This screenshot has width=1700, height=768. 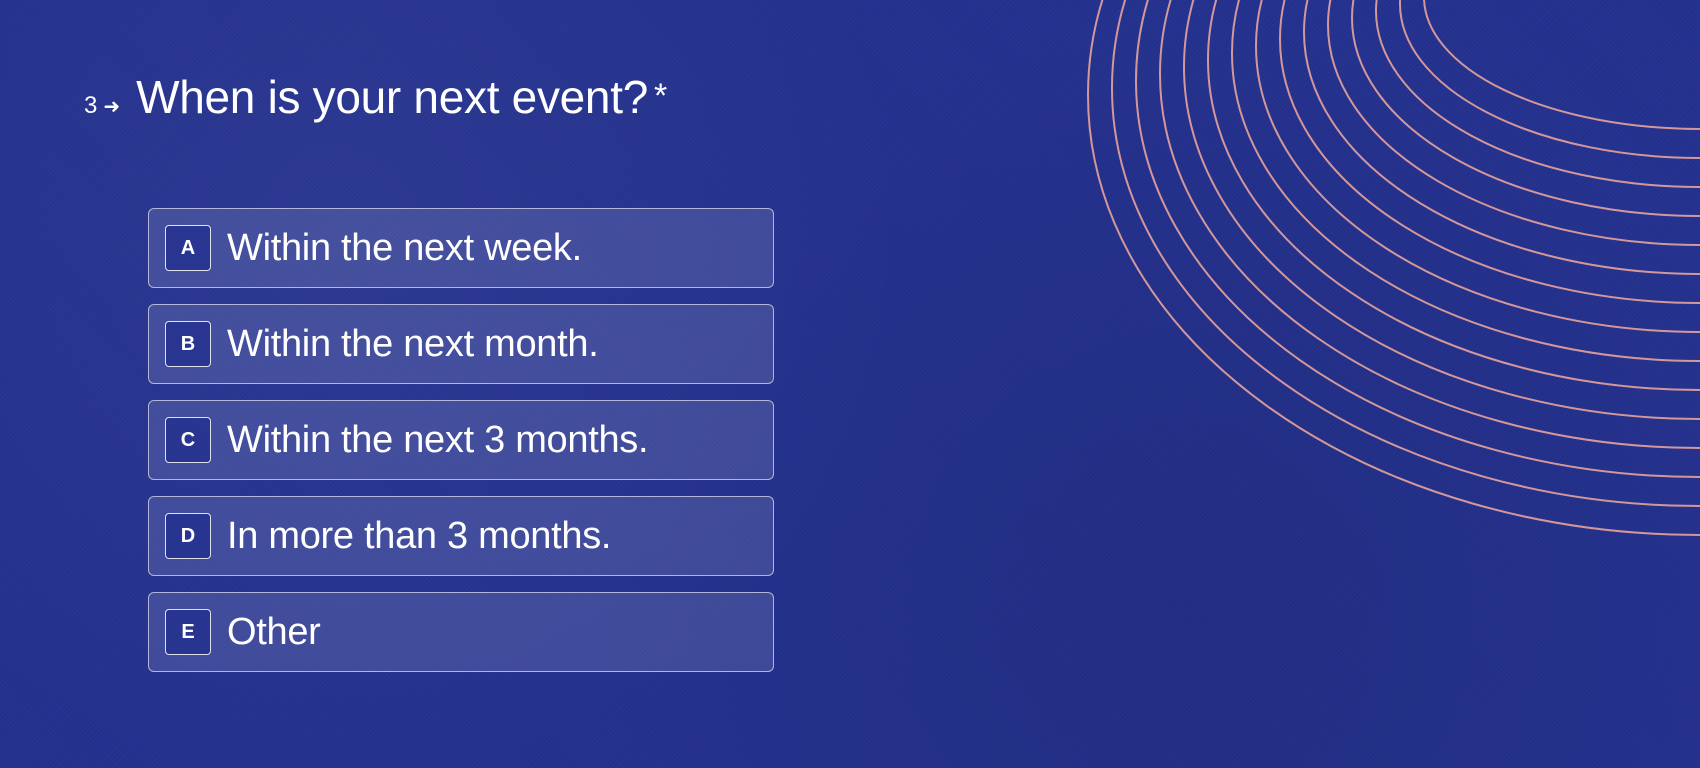 What do you see at coordinates (112, 107) in the screenshot?
I see `right-arrow-icon: ➜` at bounding box center [112, 107].